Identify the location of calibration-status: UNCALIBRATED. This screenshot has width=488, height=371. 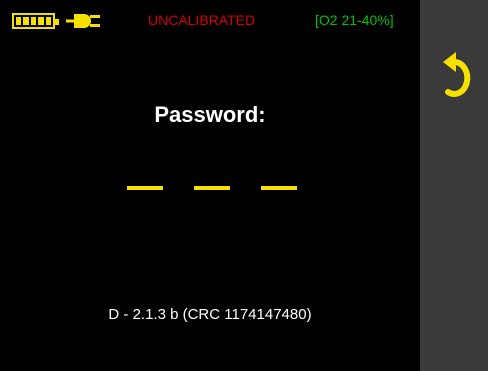
(202, 20).